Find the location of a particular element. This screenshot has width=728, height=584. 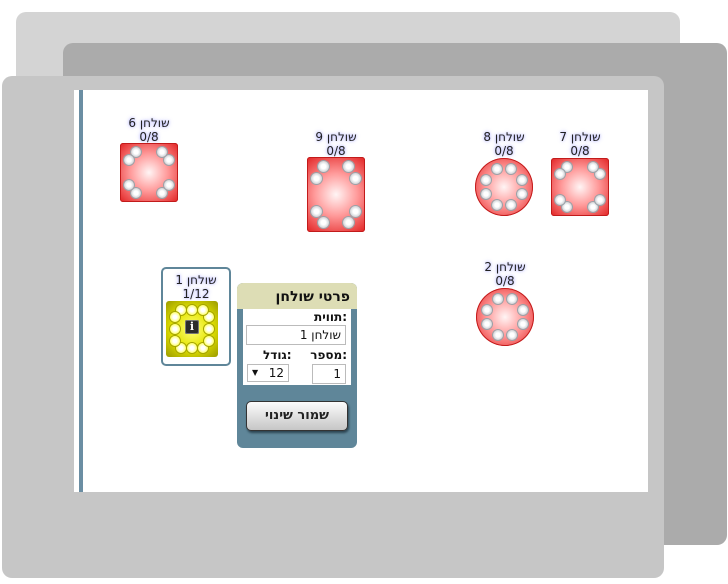

table-7-count: 0/8 is located at coordinates (580, 151).